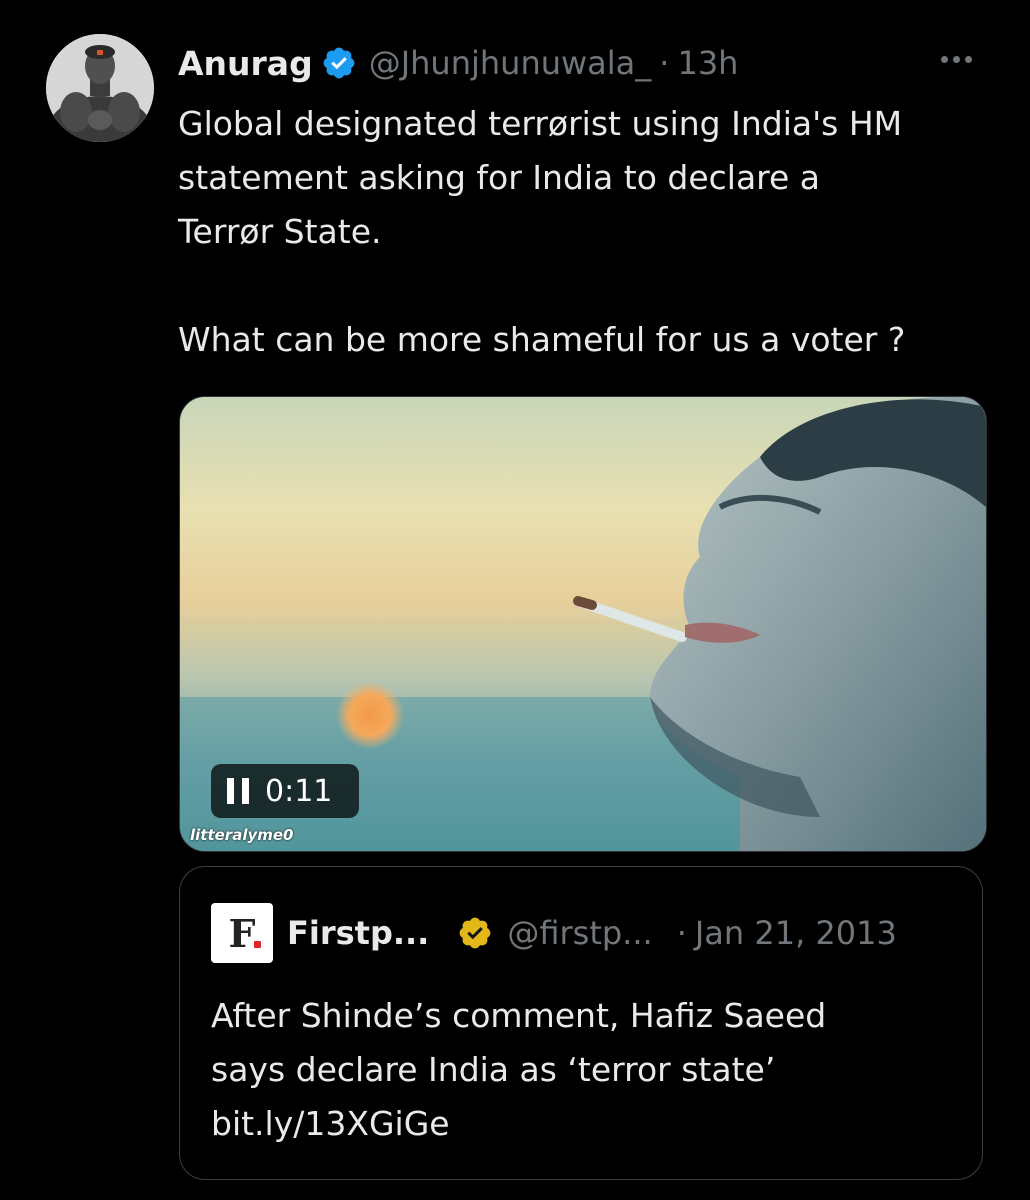 The width and height of the screenshot is (1030, 1200). I want to click on quoted-tweet-header: F Firstp... @firstp... · Jan 21, 2013, so click(554, 933).